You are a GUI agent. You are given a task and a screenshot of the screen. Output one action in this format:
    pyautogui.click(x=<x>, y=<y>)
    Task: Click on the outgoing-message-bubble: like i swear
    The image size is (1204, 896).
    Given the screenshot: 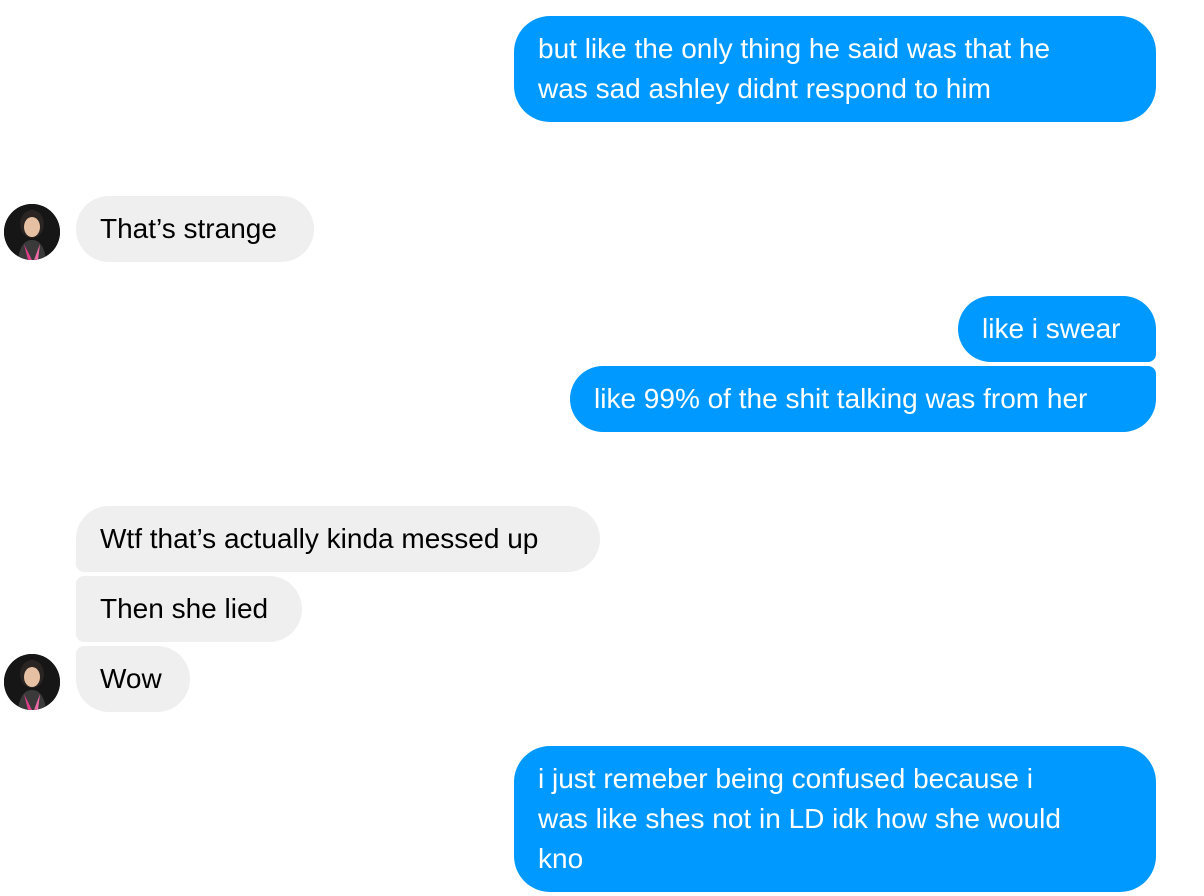 What is the action you would take?
    pyautogui.click(x=1057, y=329)
    